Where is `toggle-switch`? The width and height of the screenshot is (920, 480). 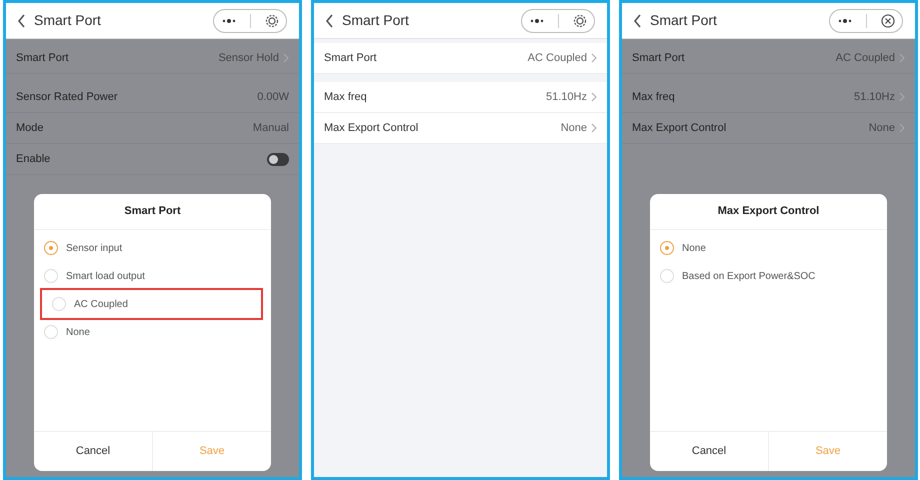 toggle-switch is located at coordinates (278, 159).